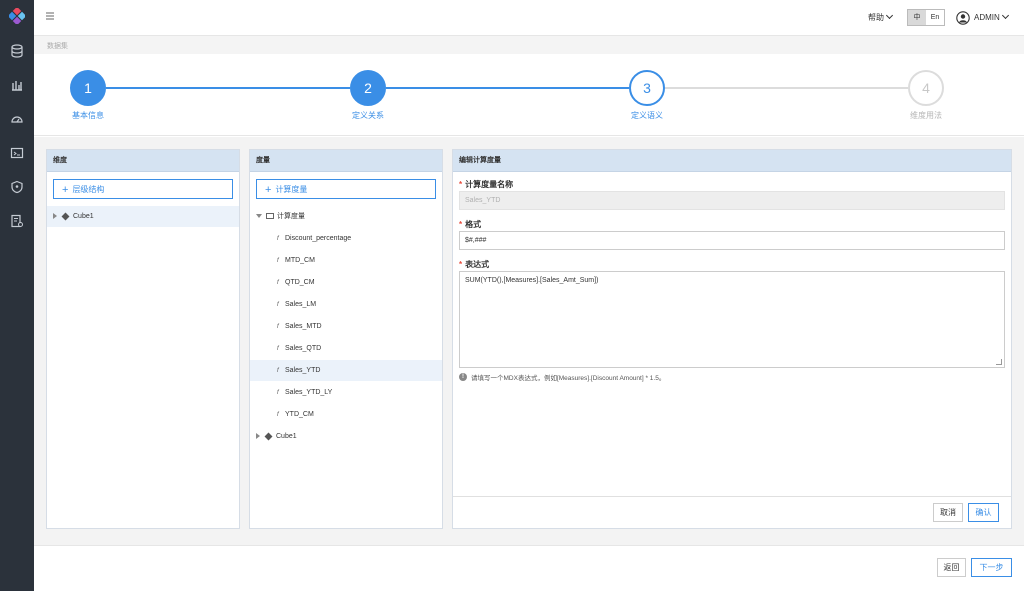  Describe the element at coordinates (963, 17) in the screenshot. I see `user-avatar-icon` at that location.